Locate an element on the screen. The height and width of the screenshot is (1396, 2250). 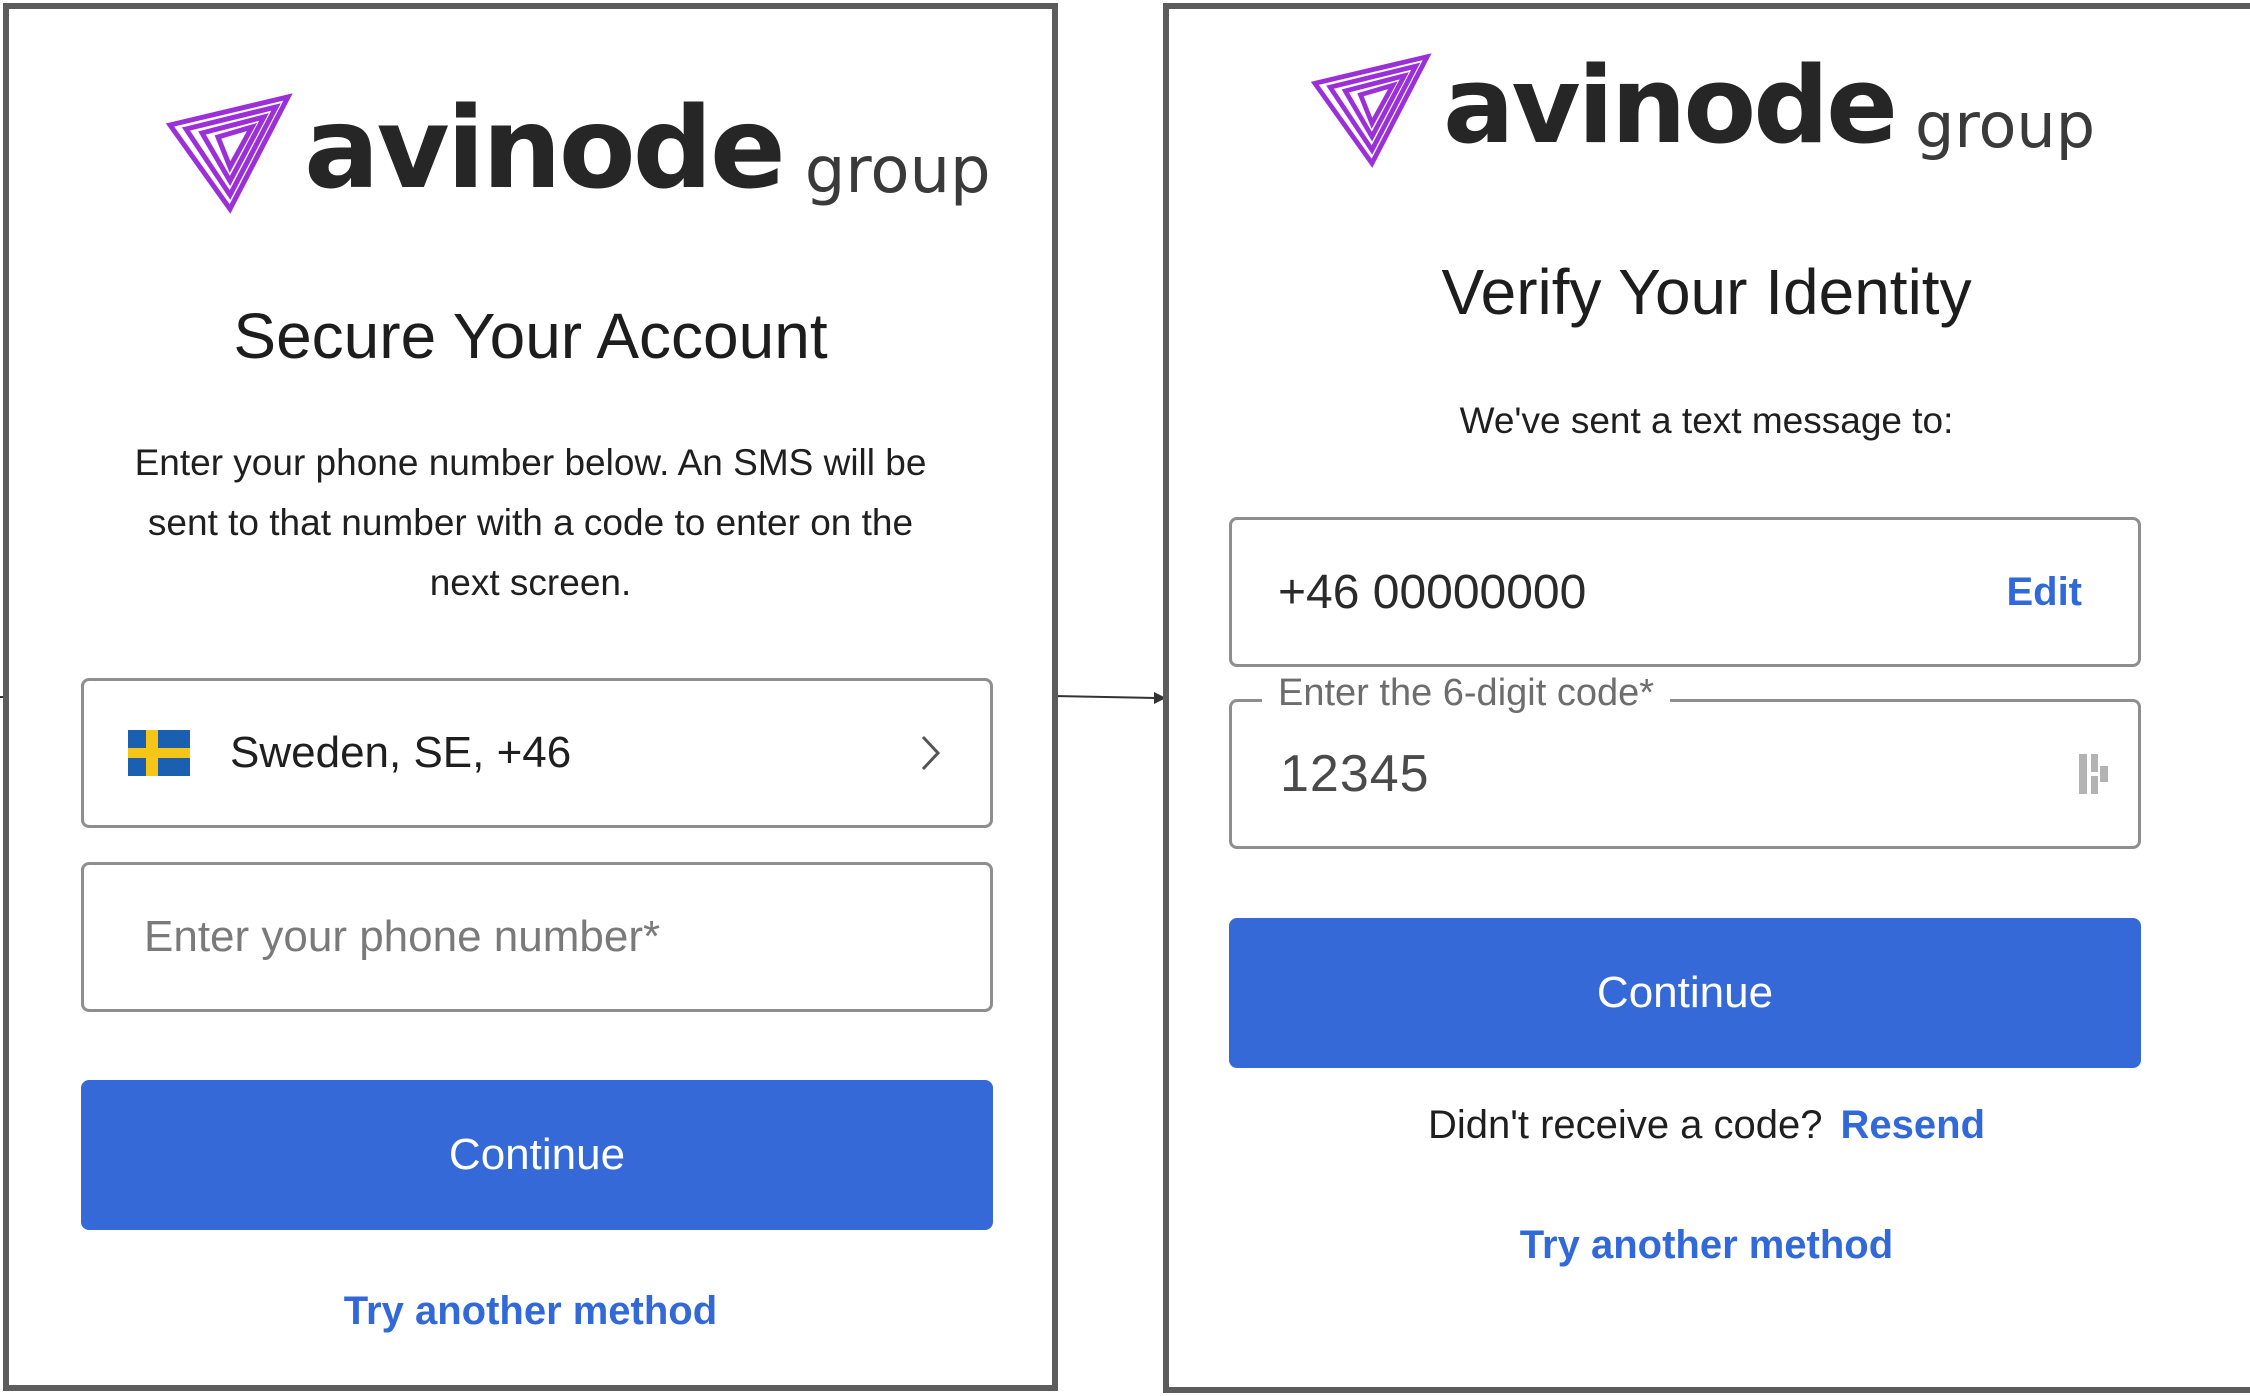
country-select: Sweden, SE, +46 is located at coordinates (537, 753).